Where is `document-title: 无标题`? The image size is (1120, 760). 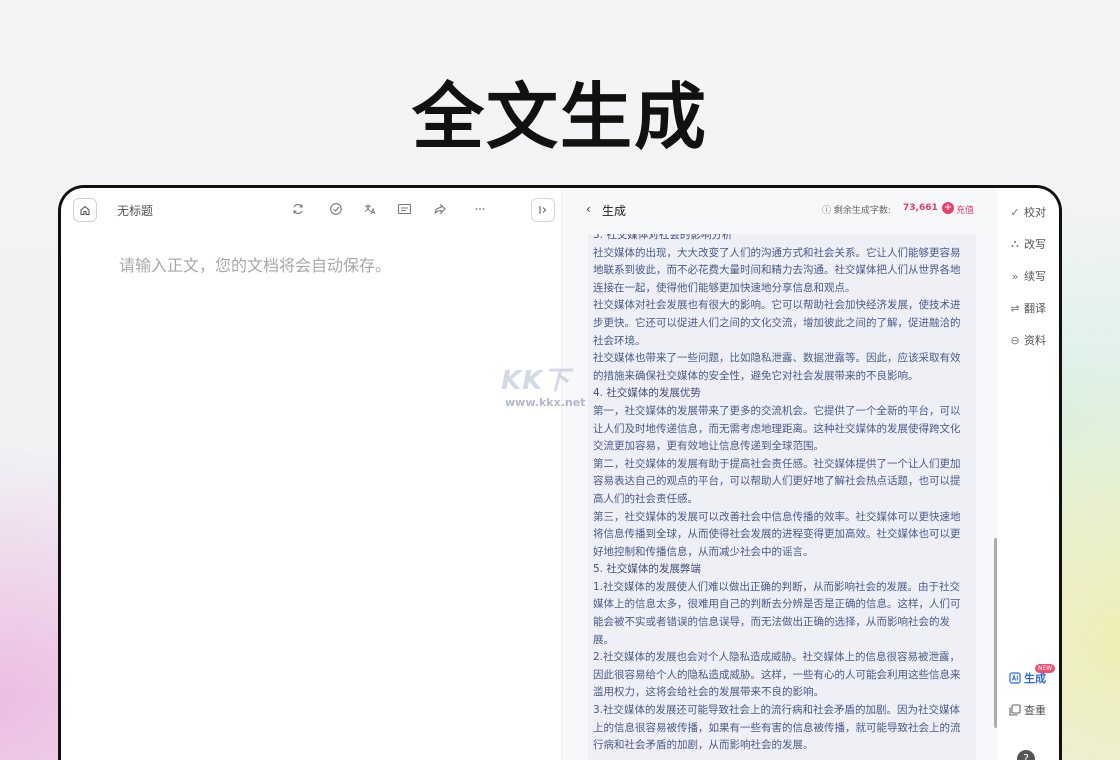
document-title: 无标题 is located at coordinates (135, 210).